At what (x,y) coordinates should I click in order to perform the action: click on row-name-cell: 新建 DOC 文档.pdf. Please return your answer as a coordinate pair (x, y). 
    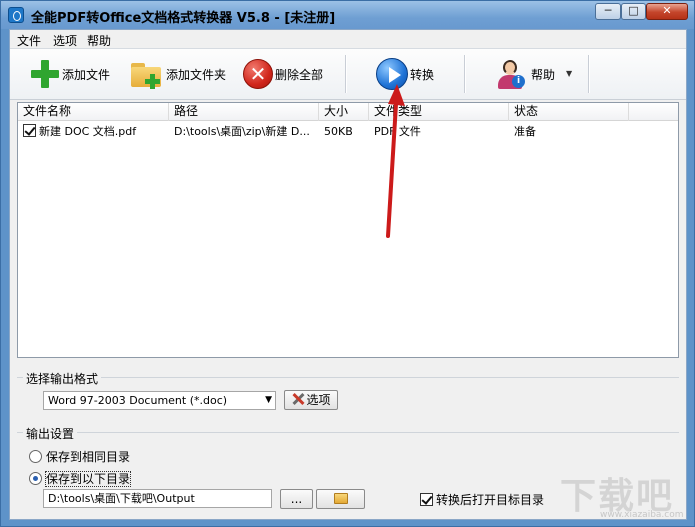
    Looking at the image, I should click on (93, 131).